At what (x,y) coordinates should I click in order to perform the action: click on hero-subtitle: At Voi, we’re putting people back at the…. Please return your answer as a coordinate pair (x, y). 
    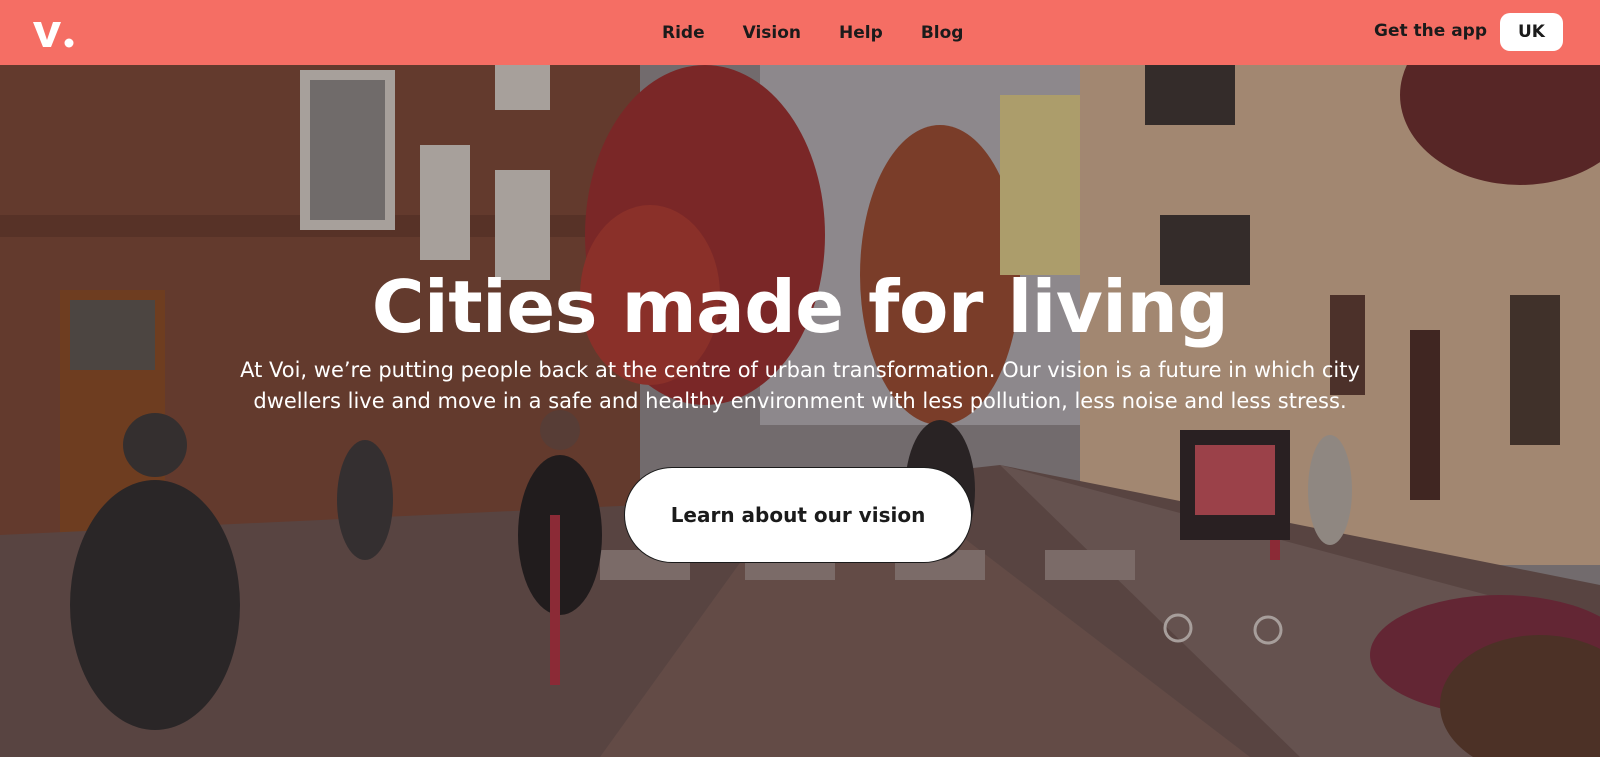
    Looking at the image, I should click on (800, 385).